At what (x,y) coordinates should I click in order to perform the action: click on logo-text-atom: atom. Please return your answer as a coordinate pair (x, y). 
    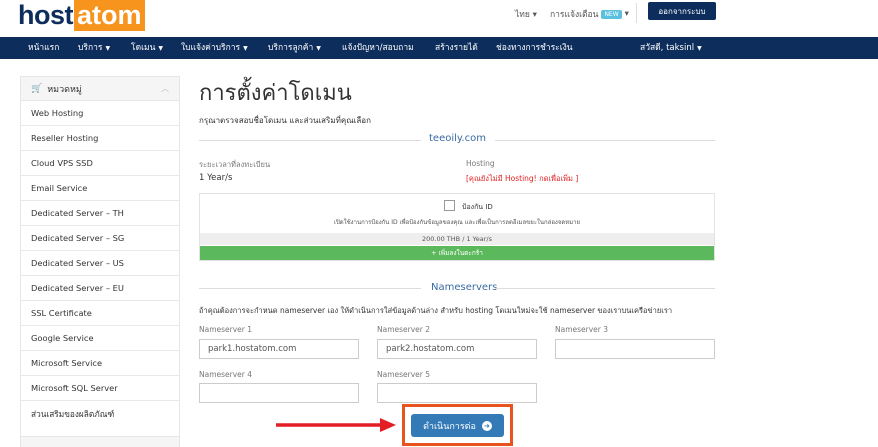
    Looking at the image, I should click on (109, 15).